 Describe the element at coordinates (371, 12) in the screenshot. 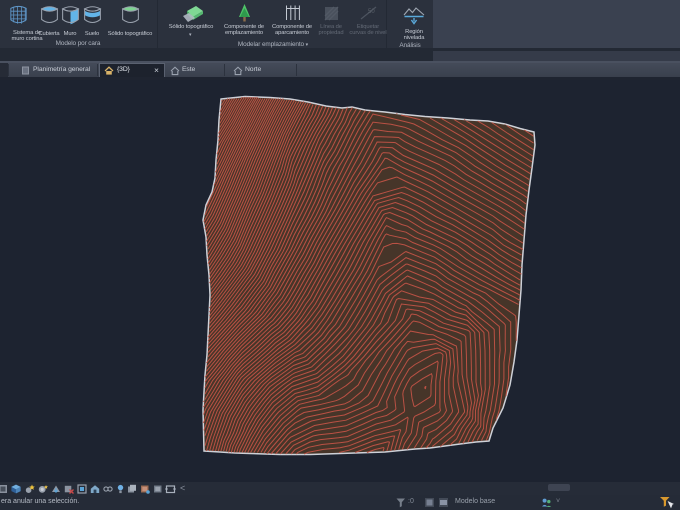

I see `svg-text: 50` at that location.